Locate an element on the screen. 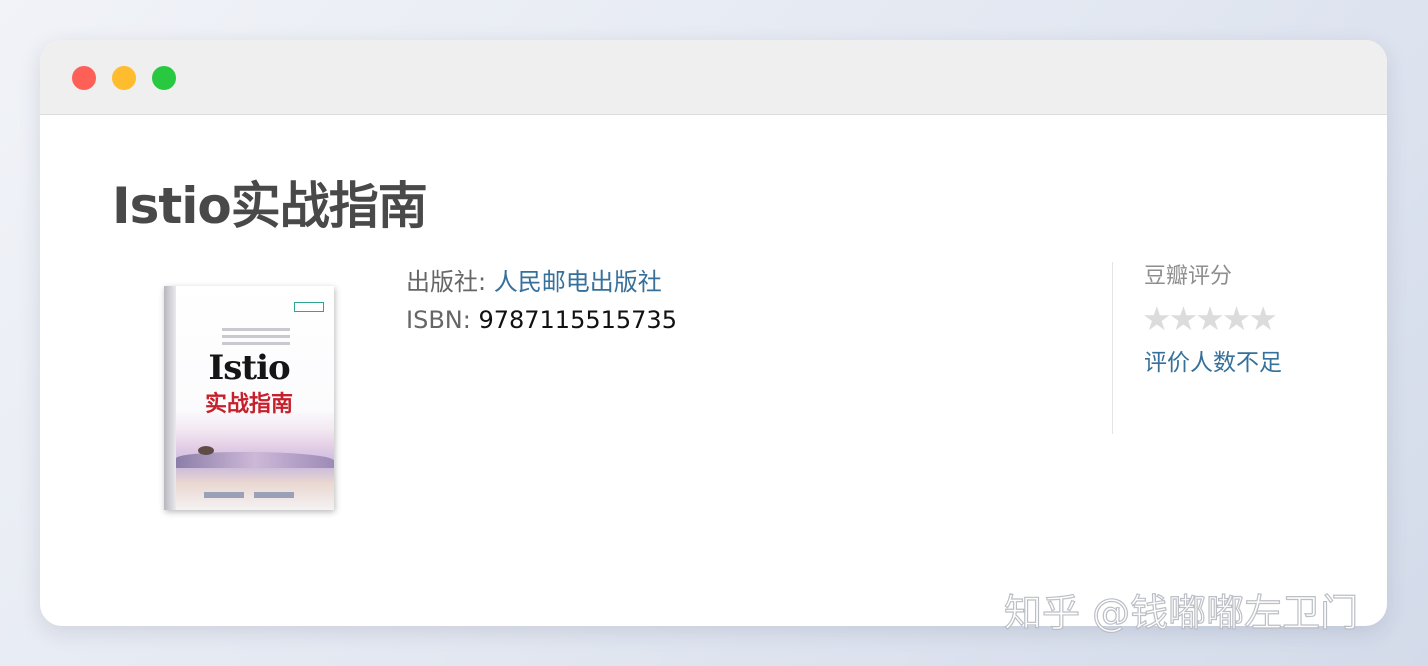 Image resolution: width=1428 pixels, height=666 pixels. publisher-label: 出版社: is located at coordinates (450, 282).